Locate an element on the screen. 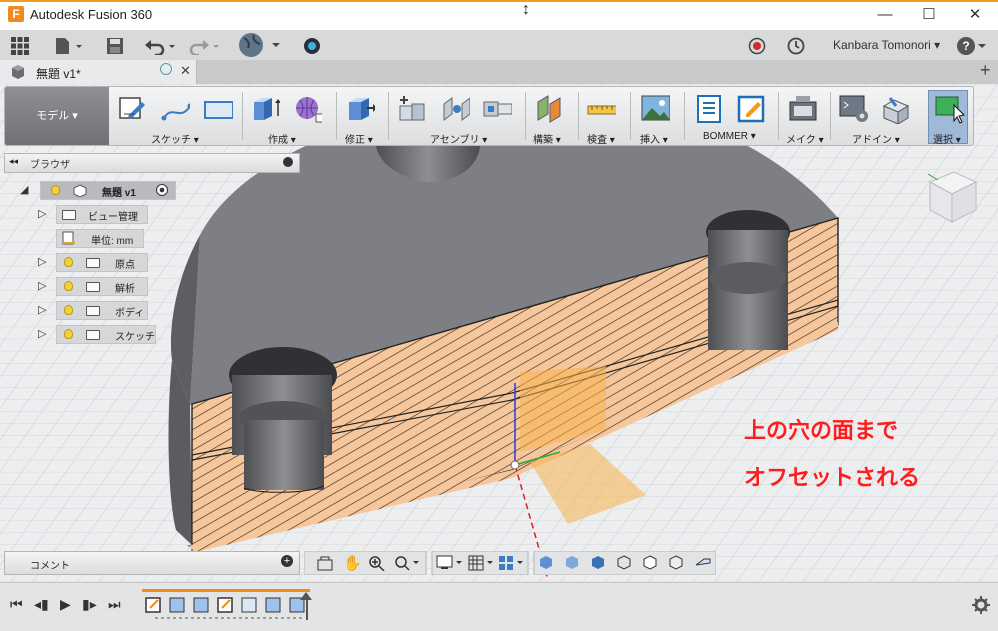 This screenshot has height=631, width=998. app-store-icon is located at coordinates (895, 109).